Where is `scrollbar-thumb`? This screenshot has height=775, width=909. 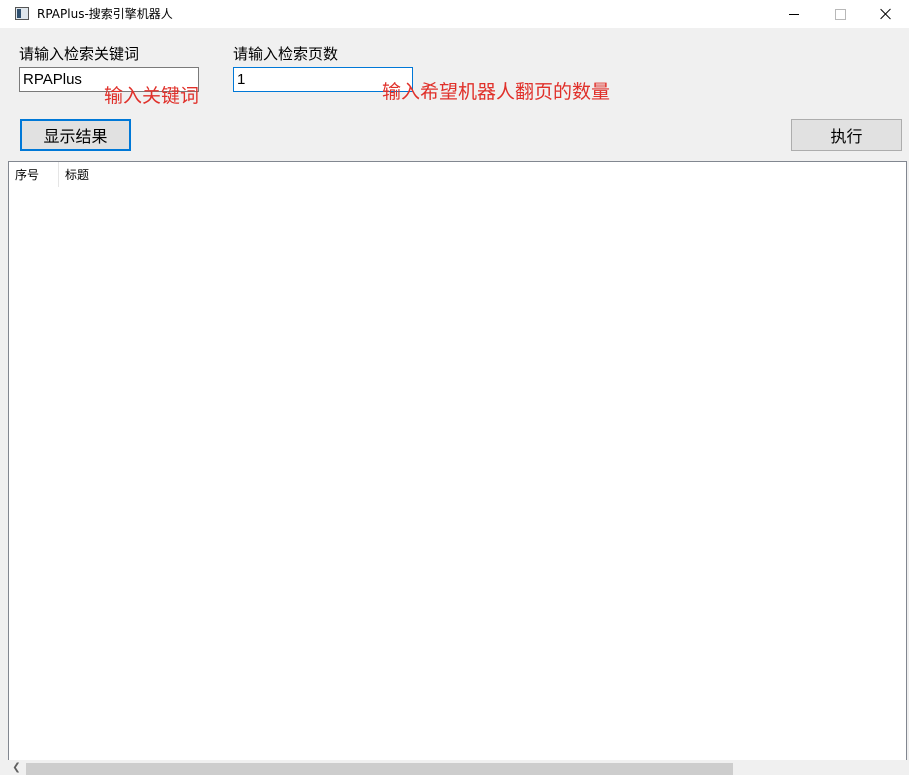
scrollbar-thumb is located at coordinates (379, 769).